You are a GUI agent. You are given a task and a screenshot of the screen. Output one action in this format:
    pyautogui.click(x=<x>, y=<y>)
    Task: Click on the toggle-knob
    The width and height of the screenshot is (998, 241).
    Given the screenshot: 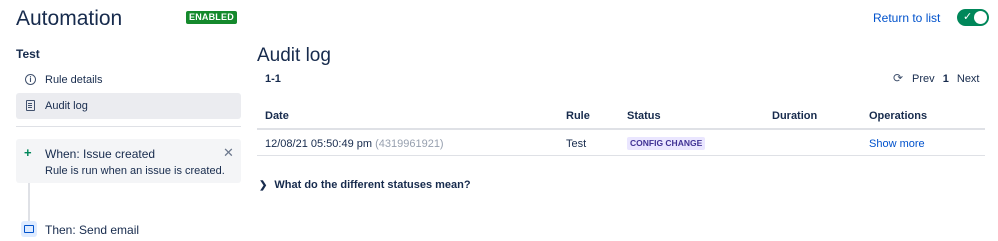 What is the action you would take?
    pyautogui.click(x=980, y=17)
    